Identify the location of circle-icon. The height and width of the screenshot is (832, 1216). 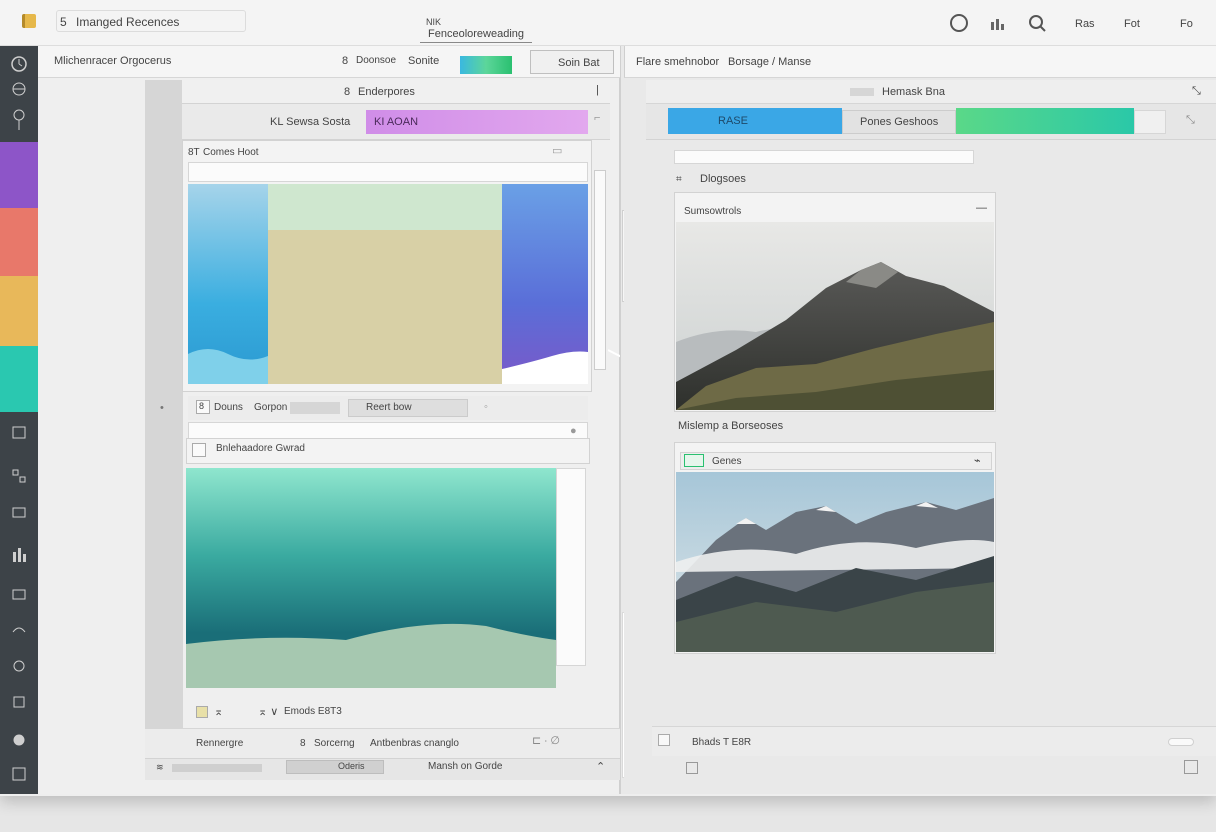
(959, 23).